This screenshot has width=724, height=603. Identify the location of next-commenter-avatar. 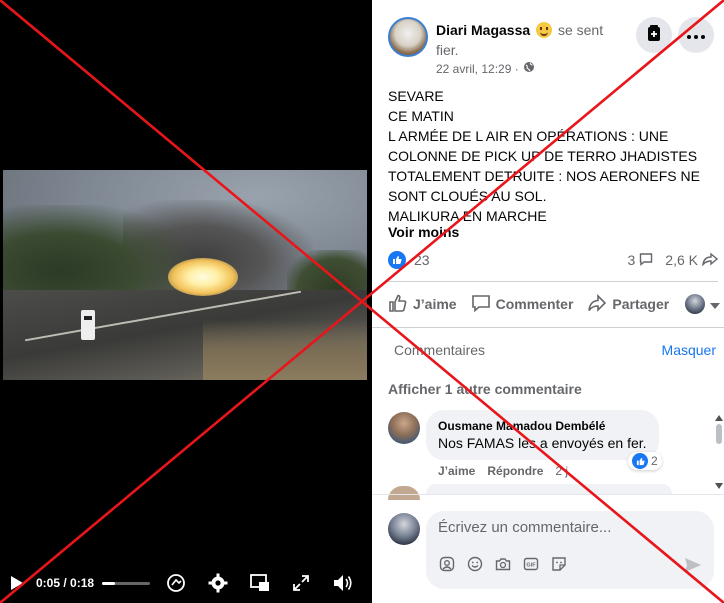
(404, 493).